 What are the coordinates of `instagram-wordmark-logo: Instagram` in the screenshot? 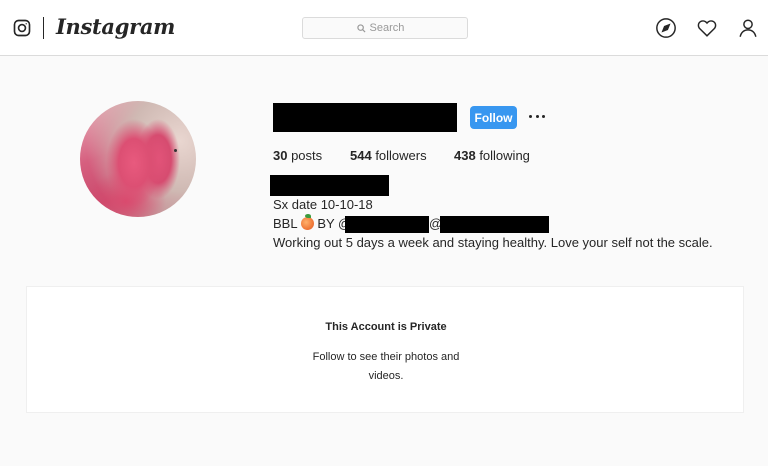 It's located at (115, 26).